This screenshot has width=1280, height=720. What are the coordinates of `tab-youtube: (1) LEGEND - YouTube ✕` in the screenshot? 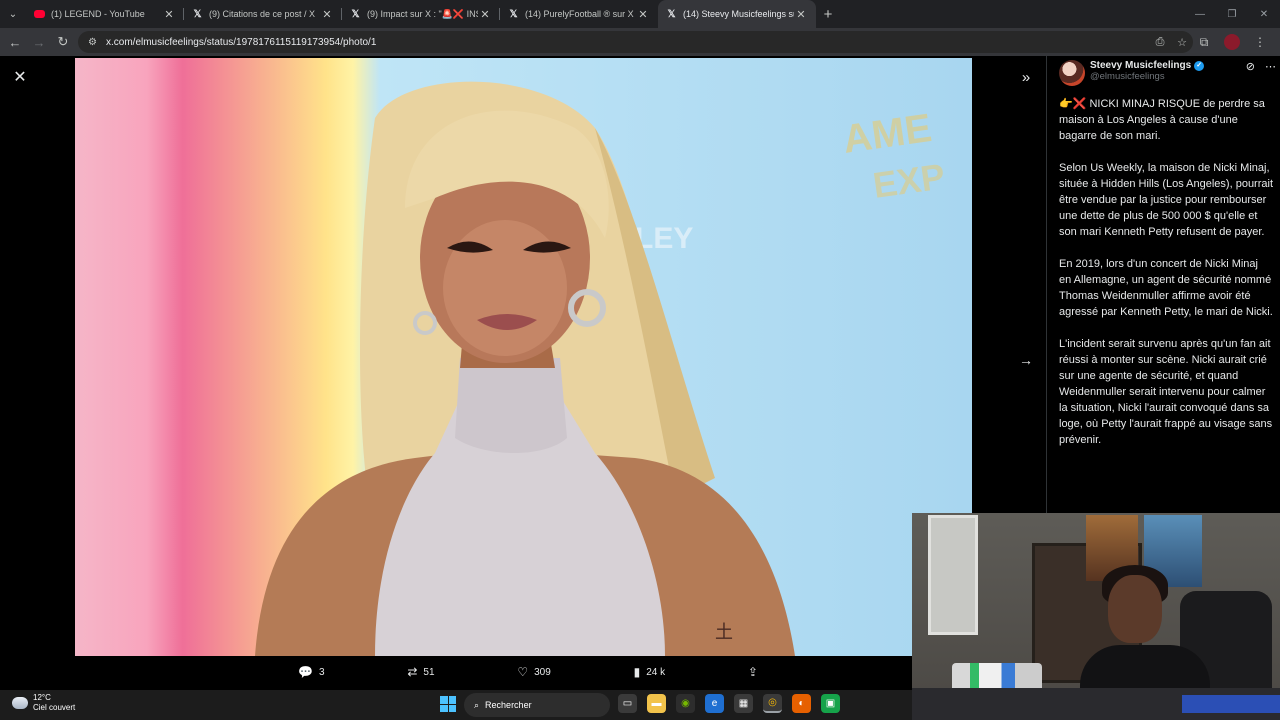 It's located at (105, 14).